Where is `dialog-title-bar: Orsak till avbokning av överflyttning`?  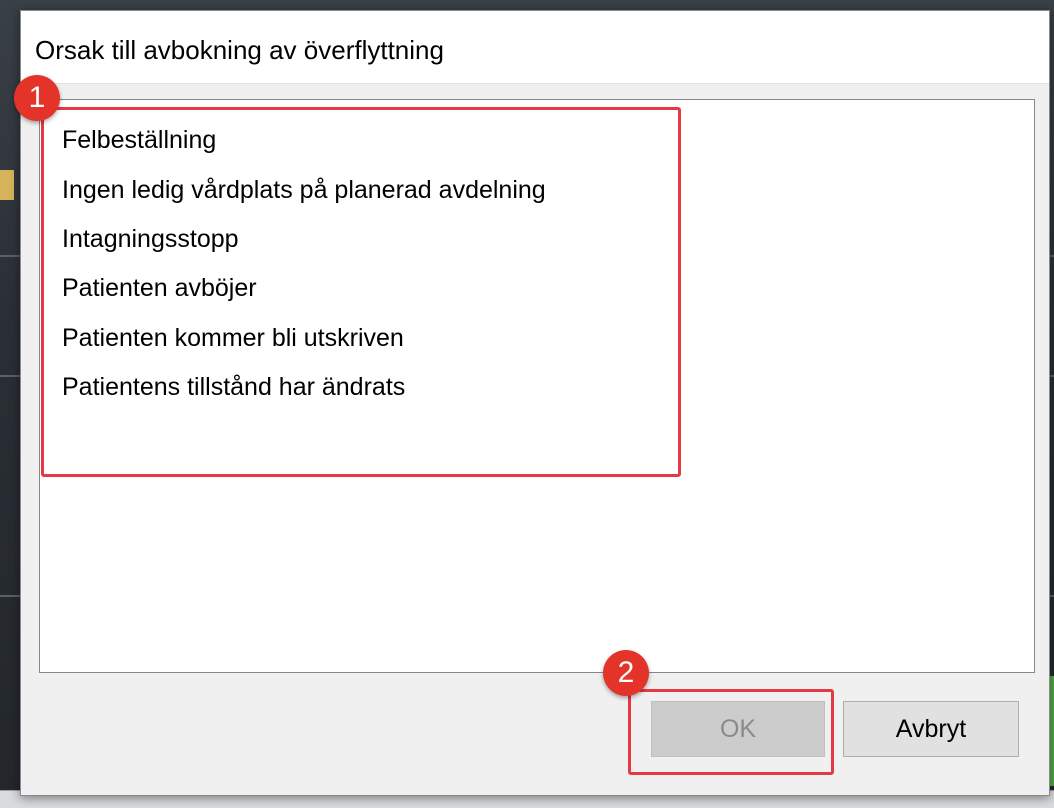 dialog-title-bar: Orsak till avbokning av överflyttning is located at coordinates (535, 47).